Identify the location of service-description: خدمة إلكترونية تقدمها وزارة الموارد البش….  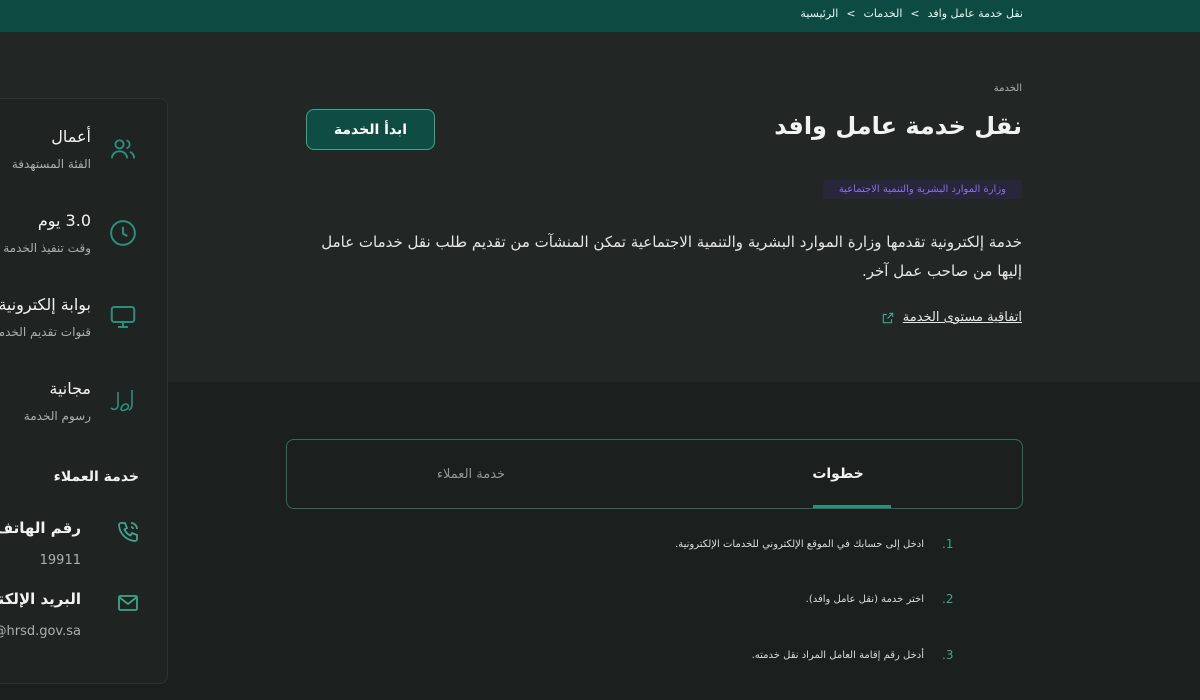
(671, 256).